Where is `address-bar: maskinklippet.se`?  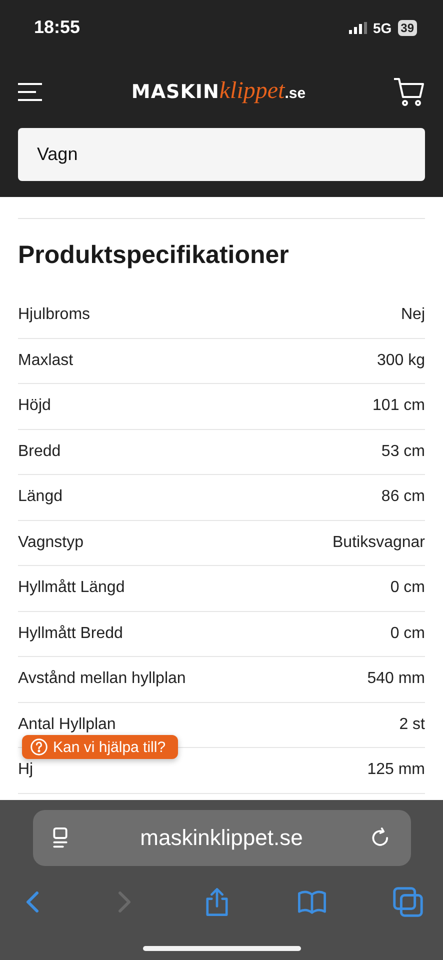 address-bar: maskinklippet.se is located at coordinates (221, 838).